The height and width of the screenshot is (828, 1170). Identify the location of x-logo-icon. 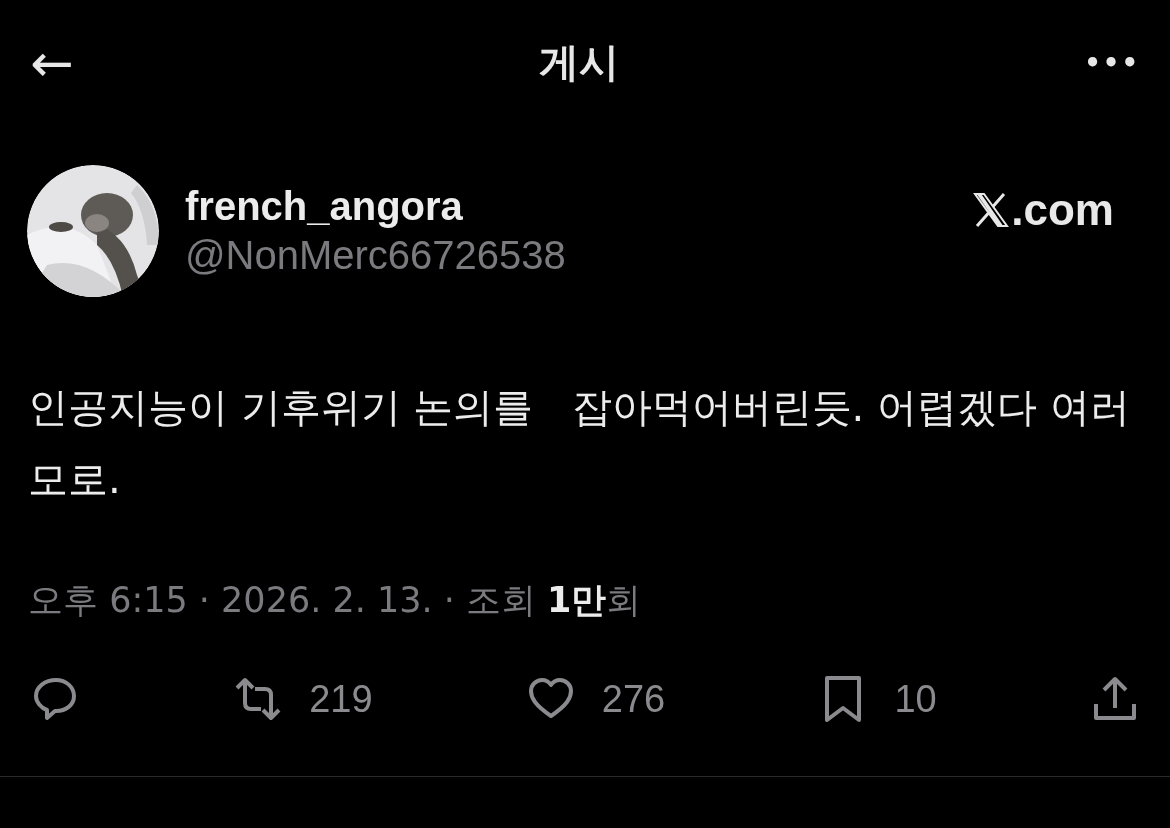
(991, 210).